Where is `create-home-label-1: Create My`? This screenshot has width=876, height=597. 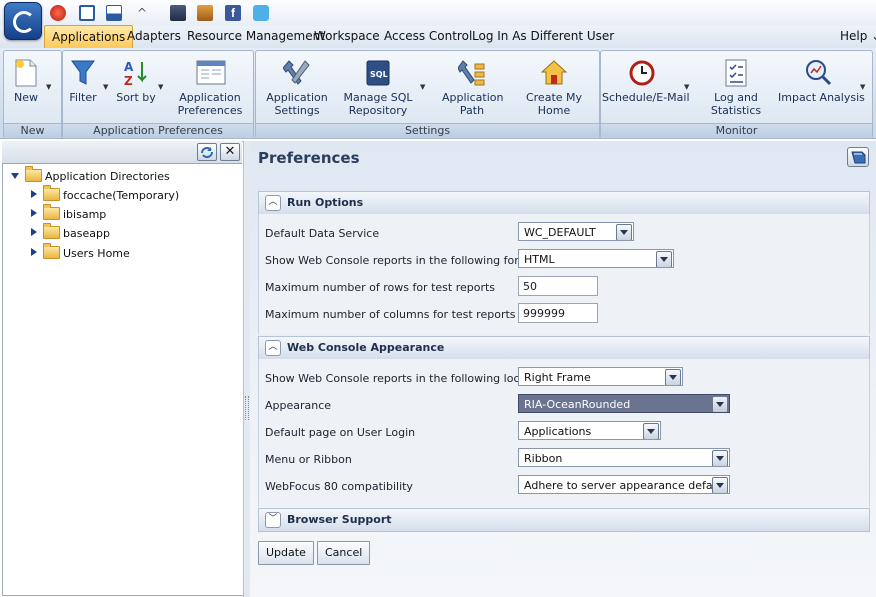
create-home-label-1: Create My is located at coordinates (554, 97).